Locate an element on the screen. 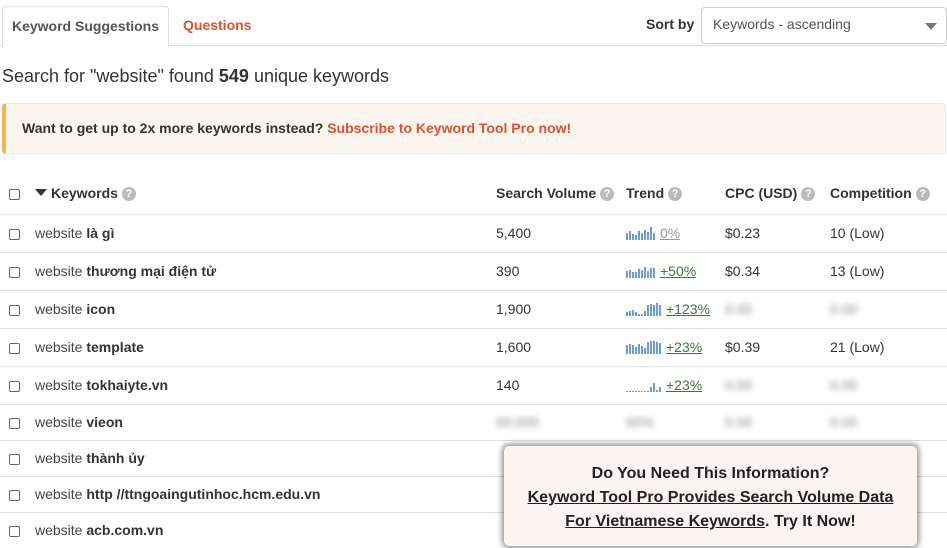 The height and width of the screenshot is (548, 947). cpc-cell: 0.00 is located at coordinates (776, 422).